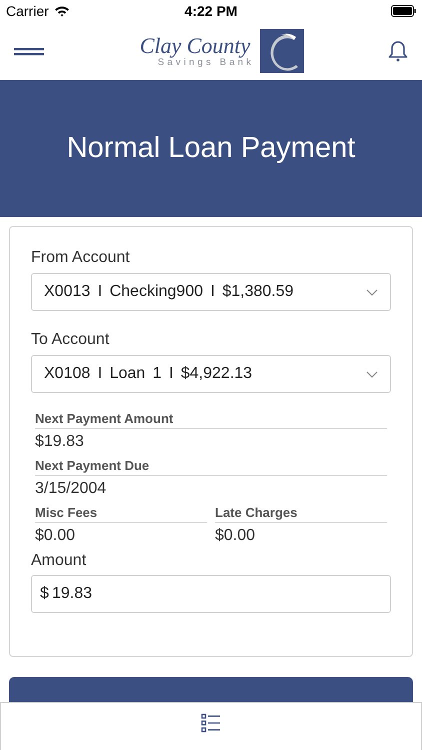 The image size is (422, 750). I want to click on account-select: X0108 I Loan 1 I $4,922.13, so click(211, 374).